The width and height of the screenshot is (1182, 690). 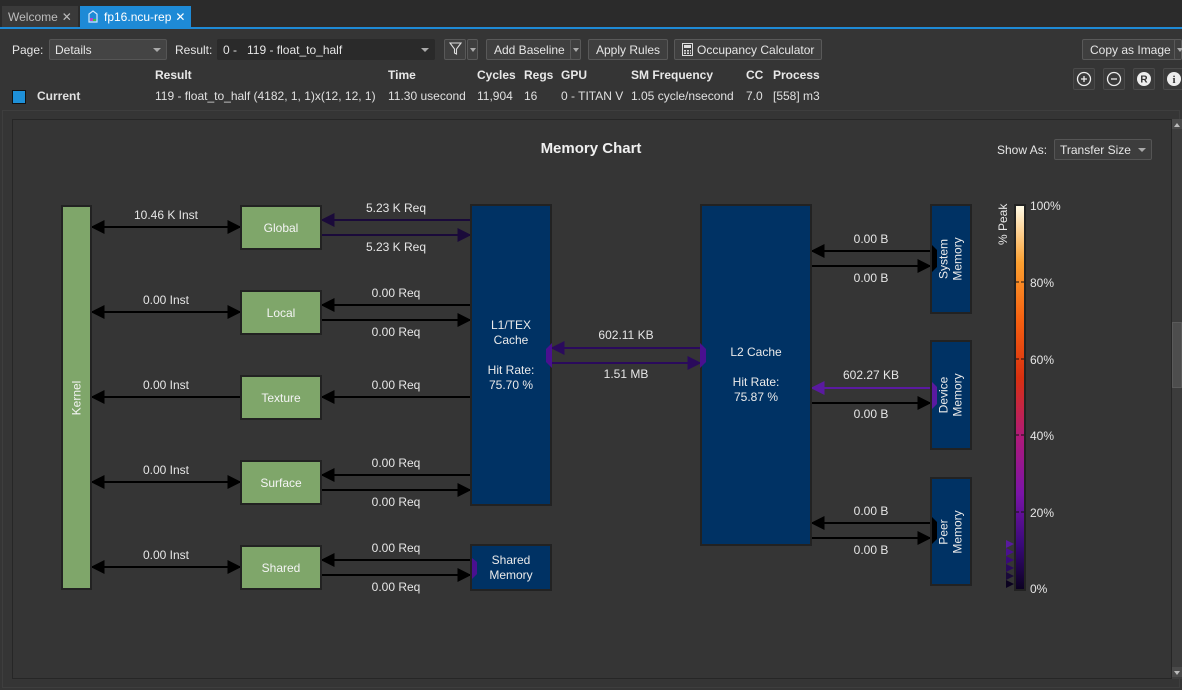 I want to click on peak-colorbar, so click(x=1016, y=397).